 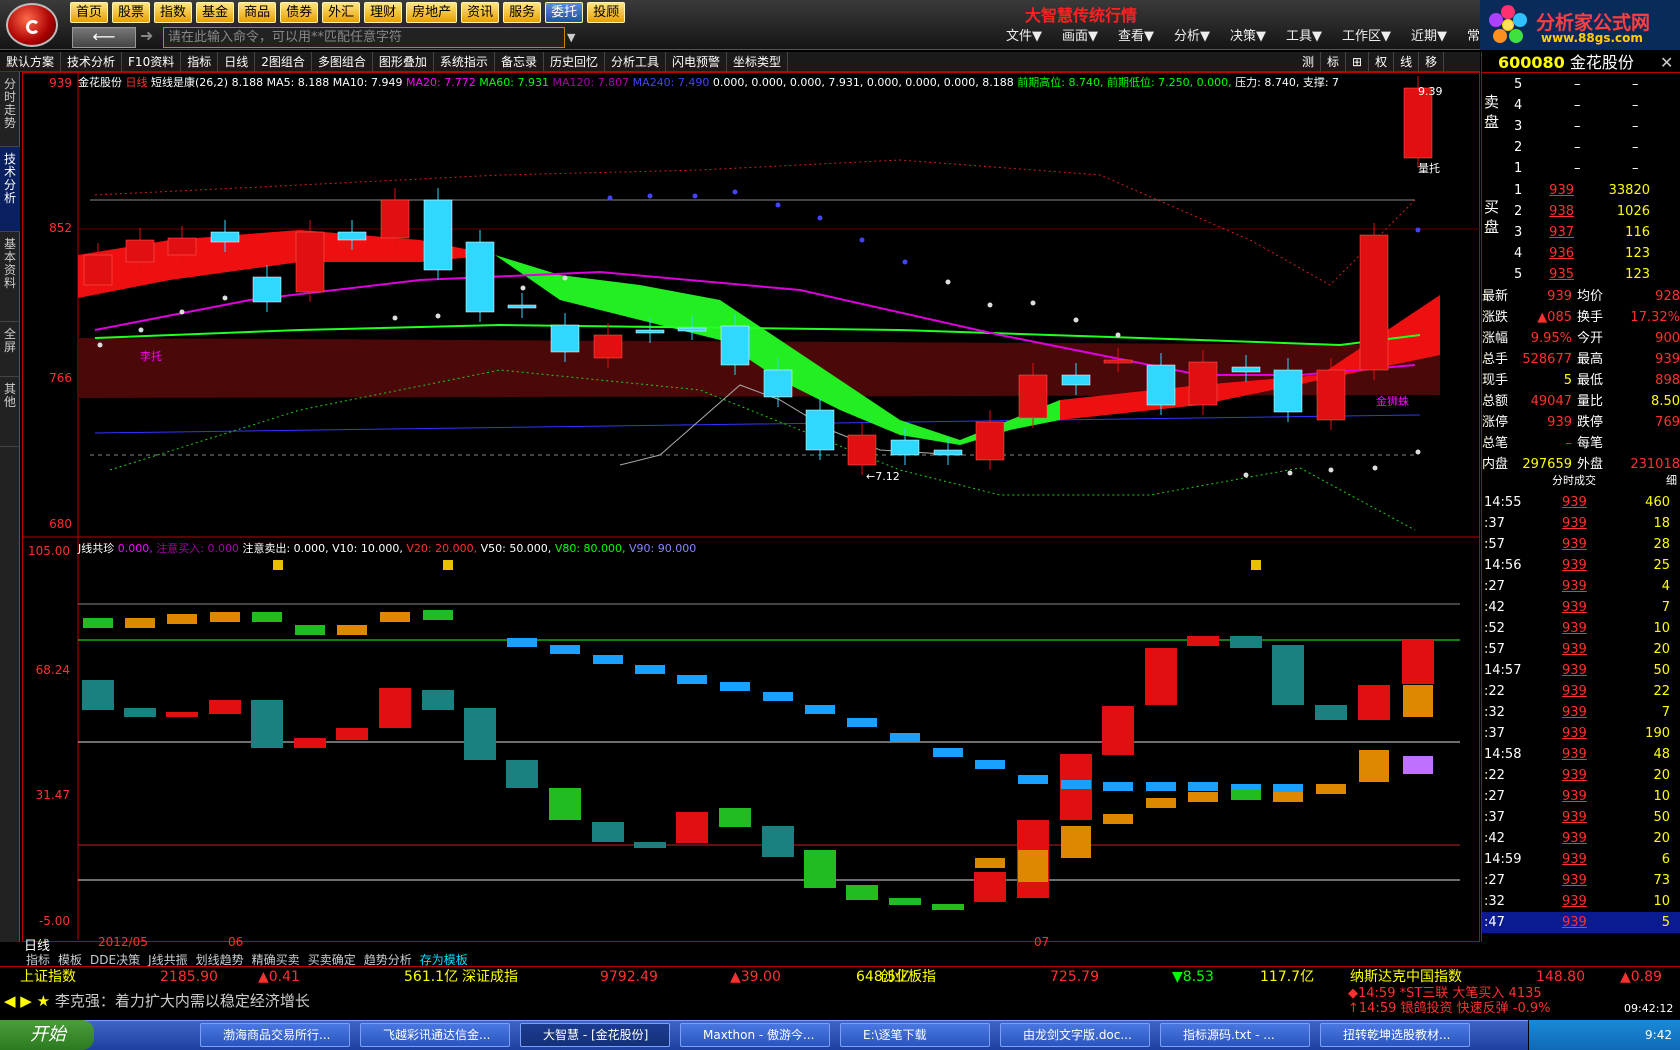 What do you see at coordinates (1494, 691) in the screenshot?
I see `tick-time: :22` at bounding box center [1494, 691].